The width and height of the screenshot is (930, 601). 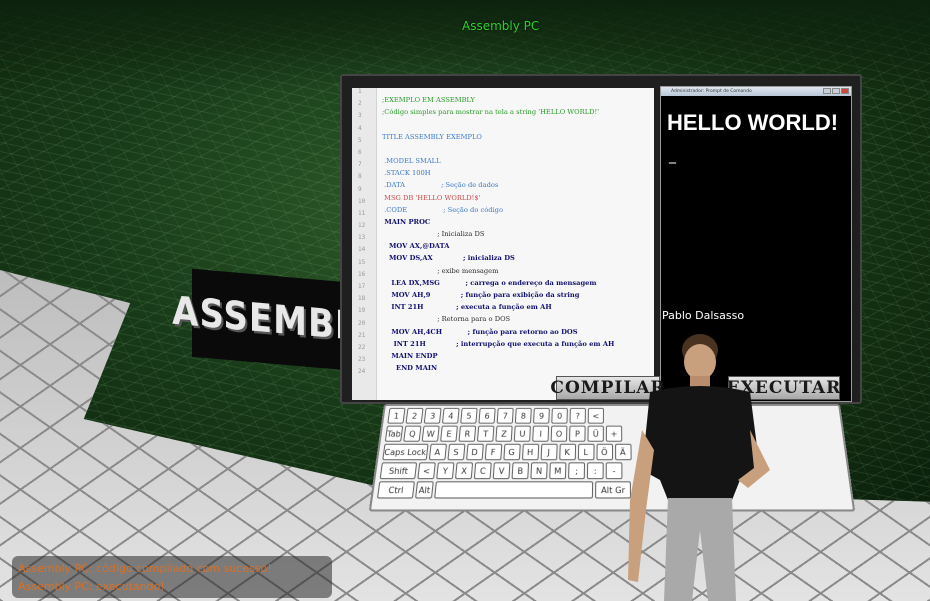 I want to click on key: 7, so click(x=505, y=415).